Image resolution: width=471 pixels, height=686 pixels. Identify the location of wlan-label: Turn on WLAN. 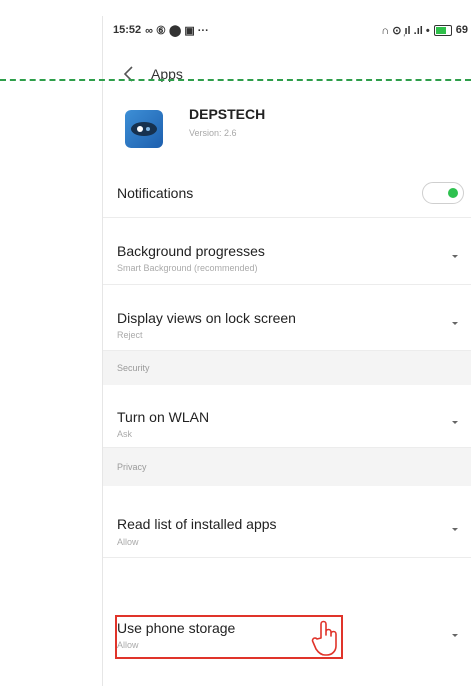
(163, 417).